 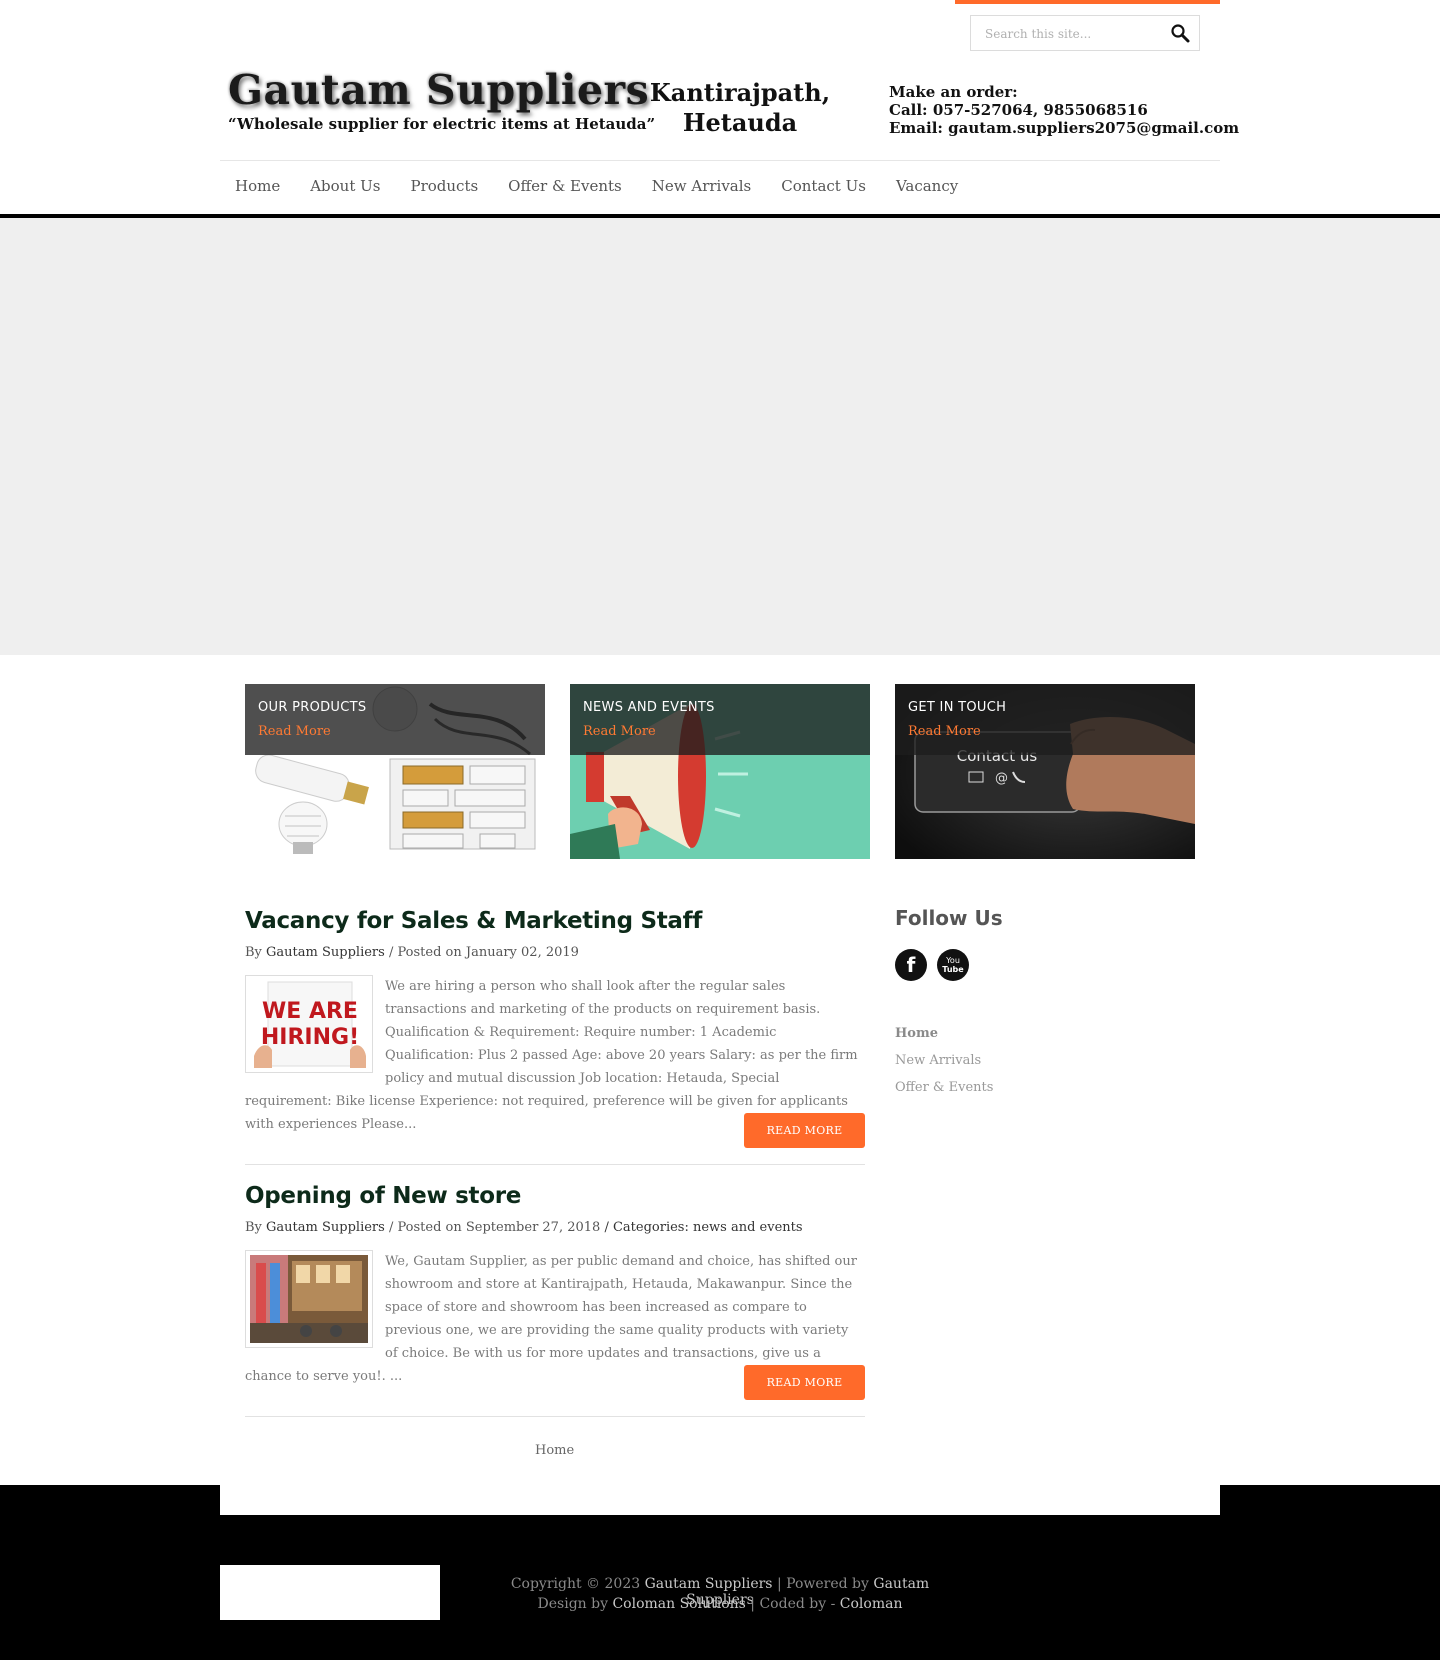 What do you see at coordinates (330, 1592) in the screenshot?
I see `footer-logo-box` at bounding box center [330, 1592].